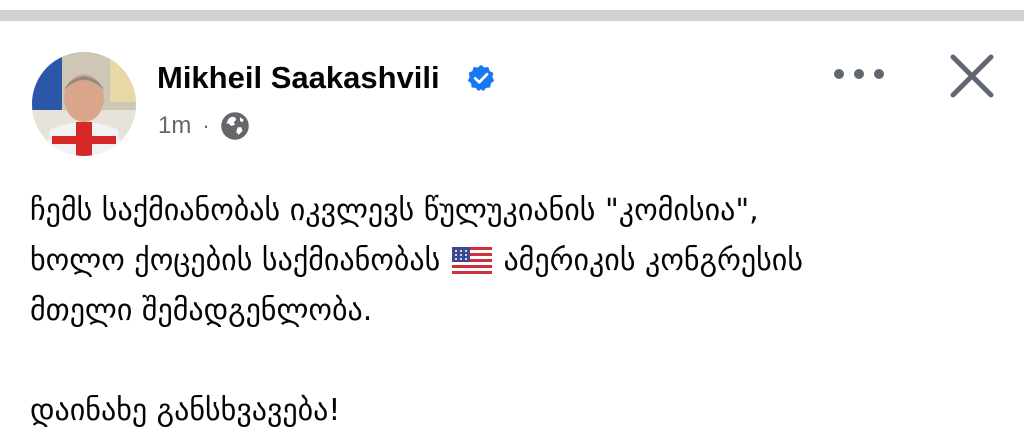 The image size is (1024, 444). I want to click on close-button, so click(972, 76).